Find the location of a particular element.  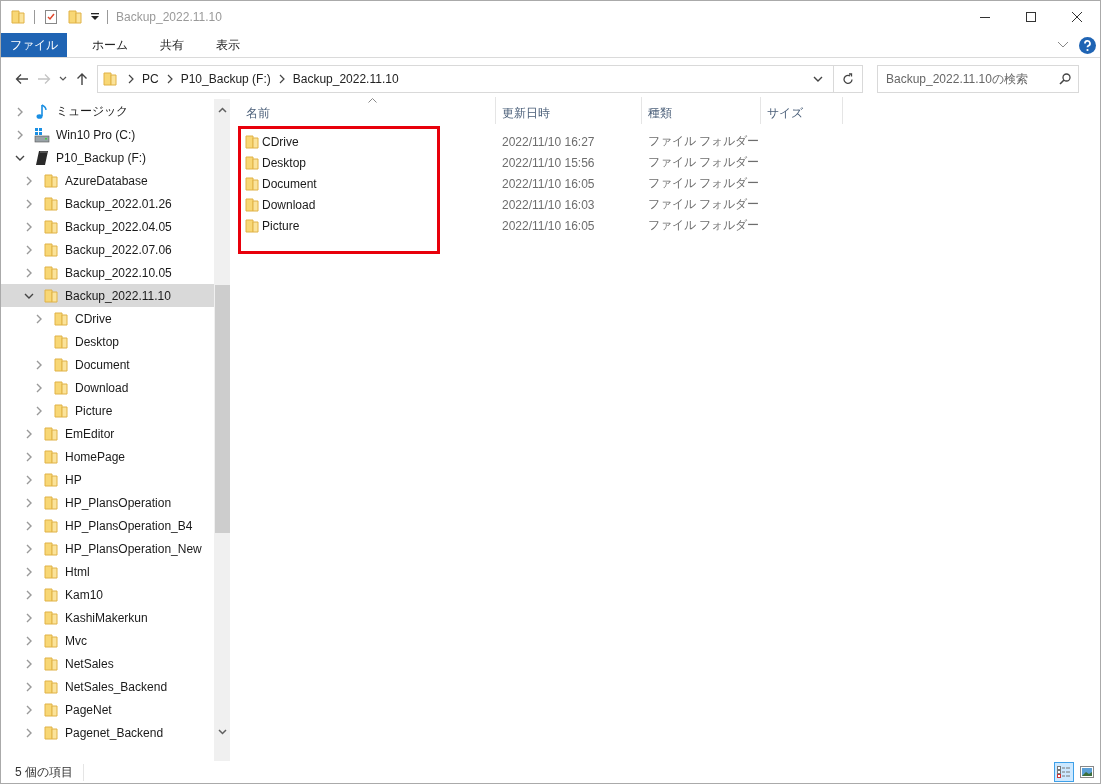

ribbon-tab: ホーム is located at coordinates (110, 45).